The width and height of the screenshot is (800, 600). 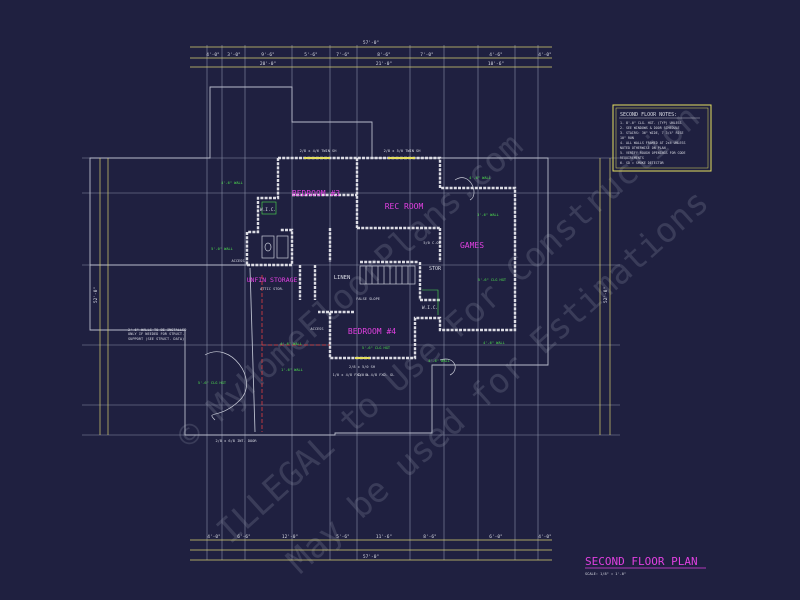 I want to click on dim-top-9: 4'-0", so click(x=545, y=55).